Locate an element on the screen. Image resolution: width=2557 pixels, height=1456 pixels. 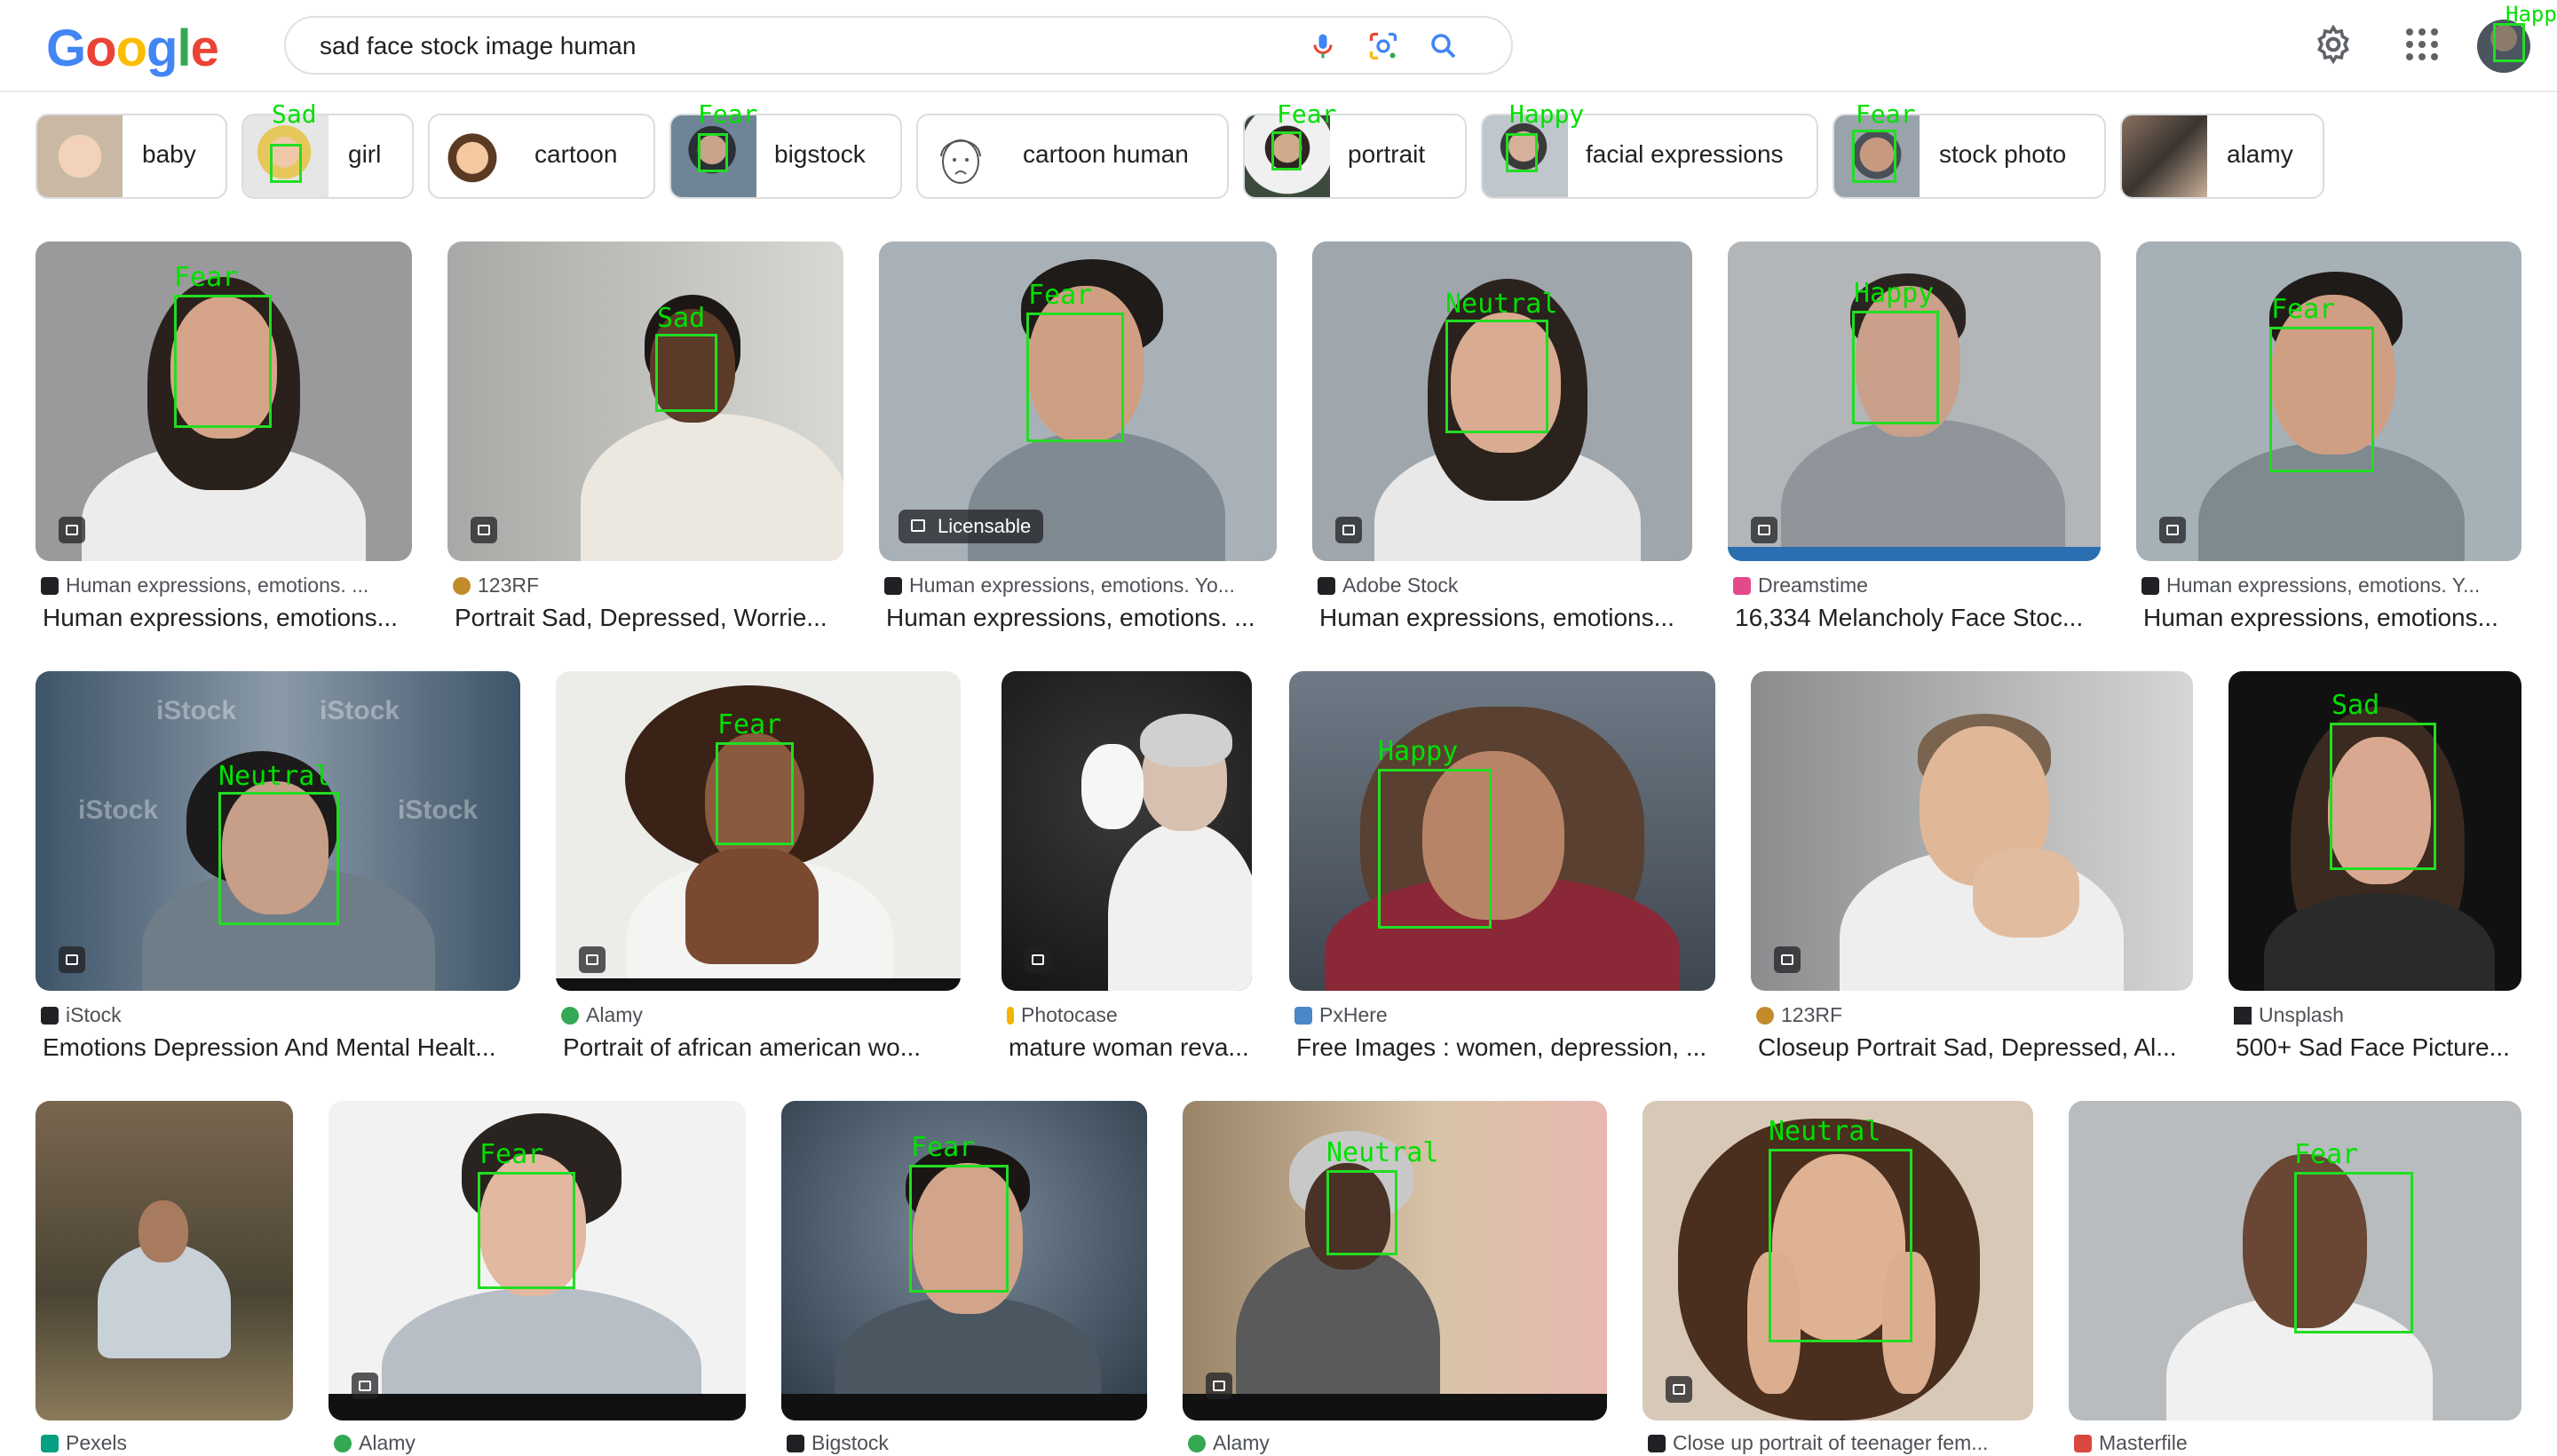
result-source: Bigstock is located at coordinates (967, 1442).